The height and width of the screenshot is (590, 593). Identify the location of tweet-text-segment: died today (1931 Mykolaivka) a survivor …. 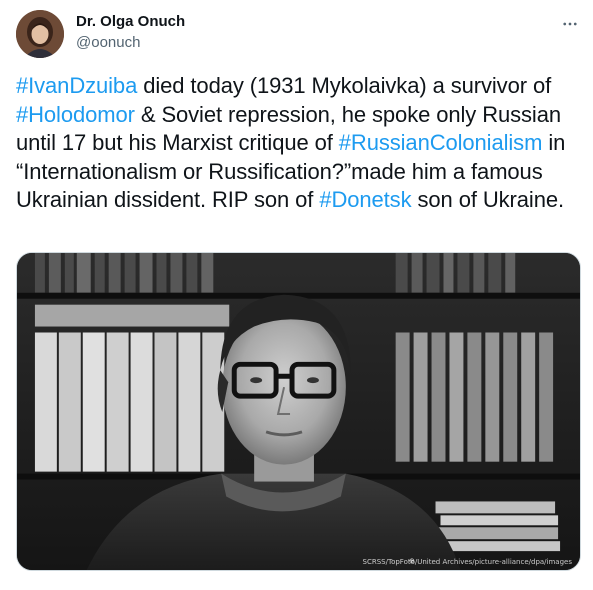
(344, 85).